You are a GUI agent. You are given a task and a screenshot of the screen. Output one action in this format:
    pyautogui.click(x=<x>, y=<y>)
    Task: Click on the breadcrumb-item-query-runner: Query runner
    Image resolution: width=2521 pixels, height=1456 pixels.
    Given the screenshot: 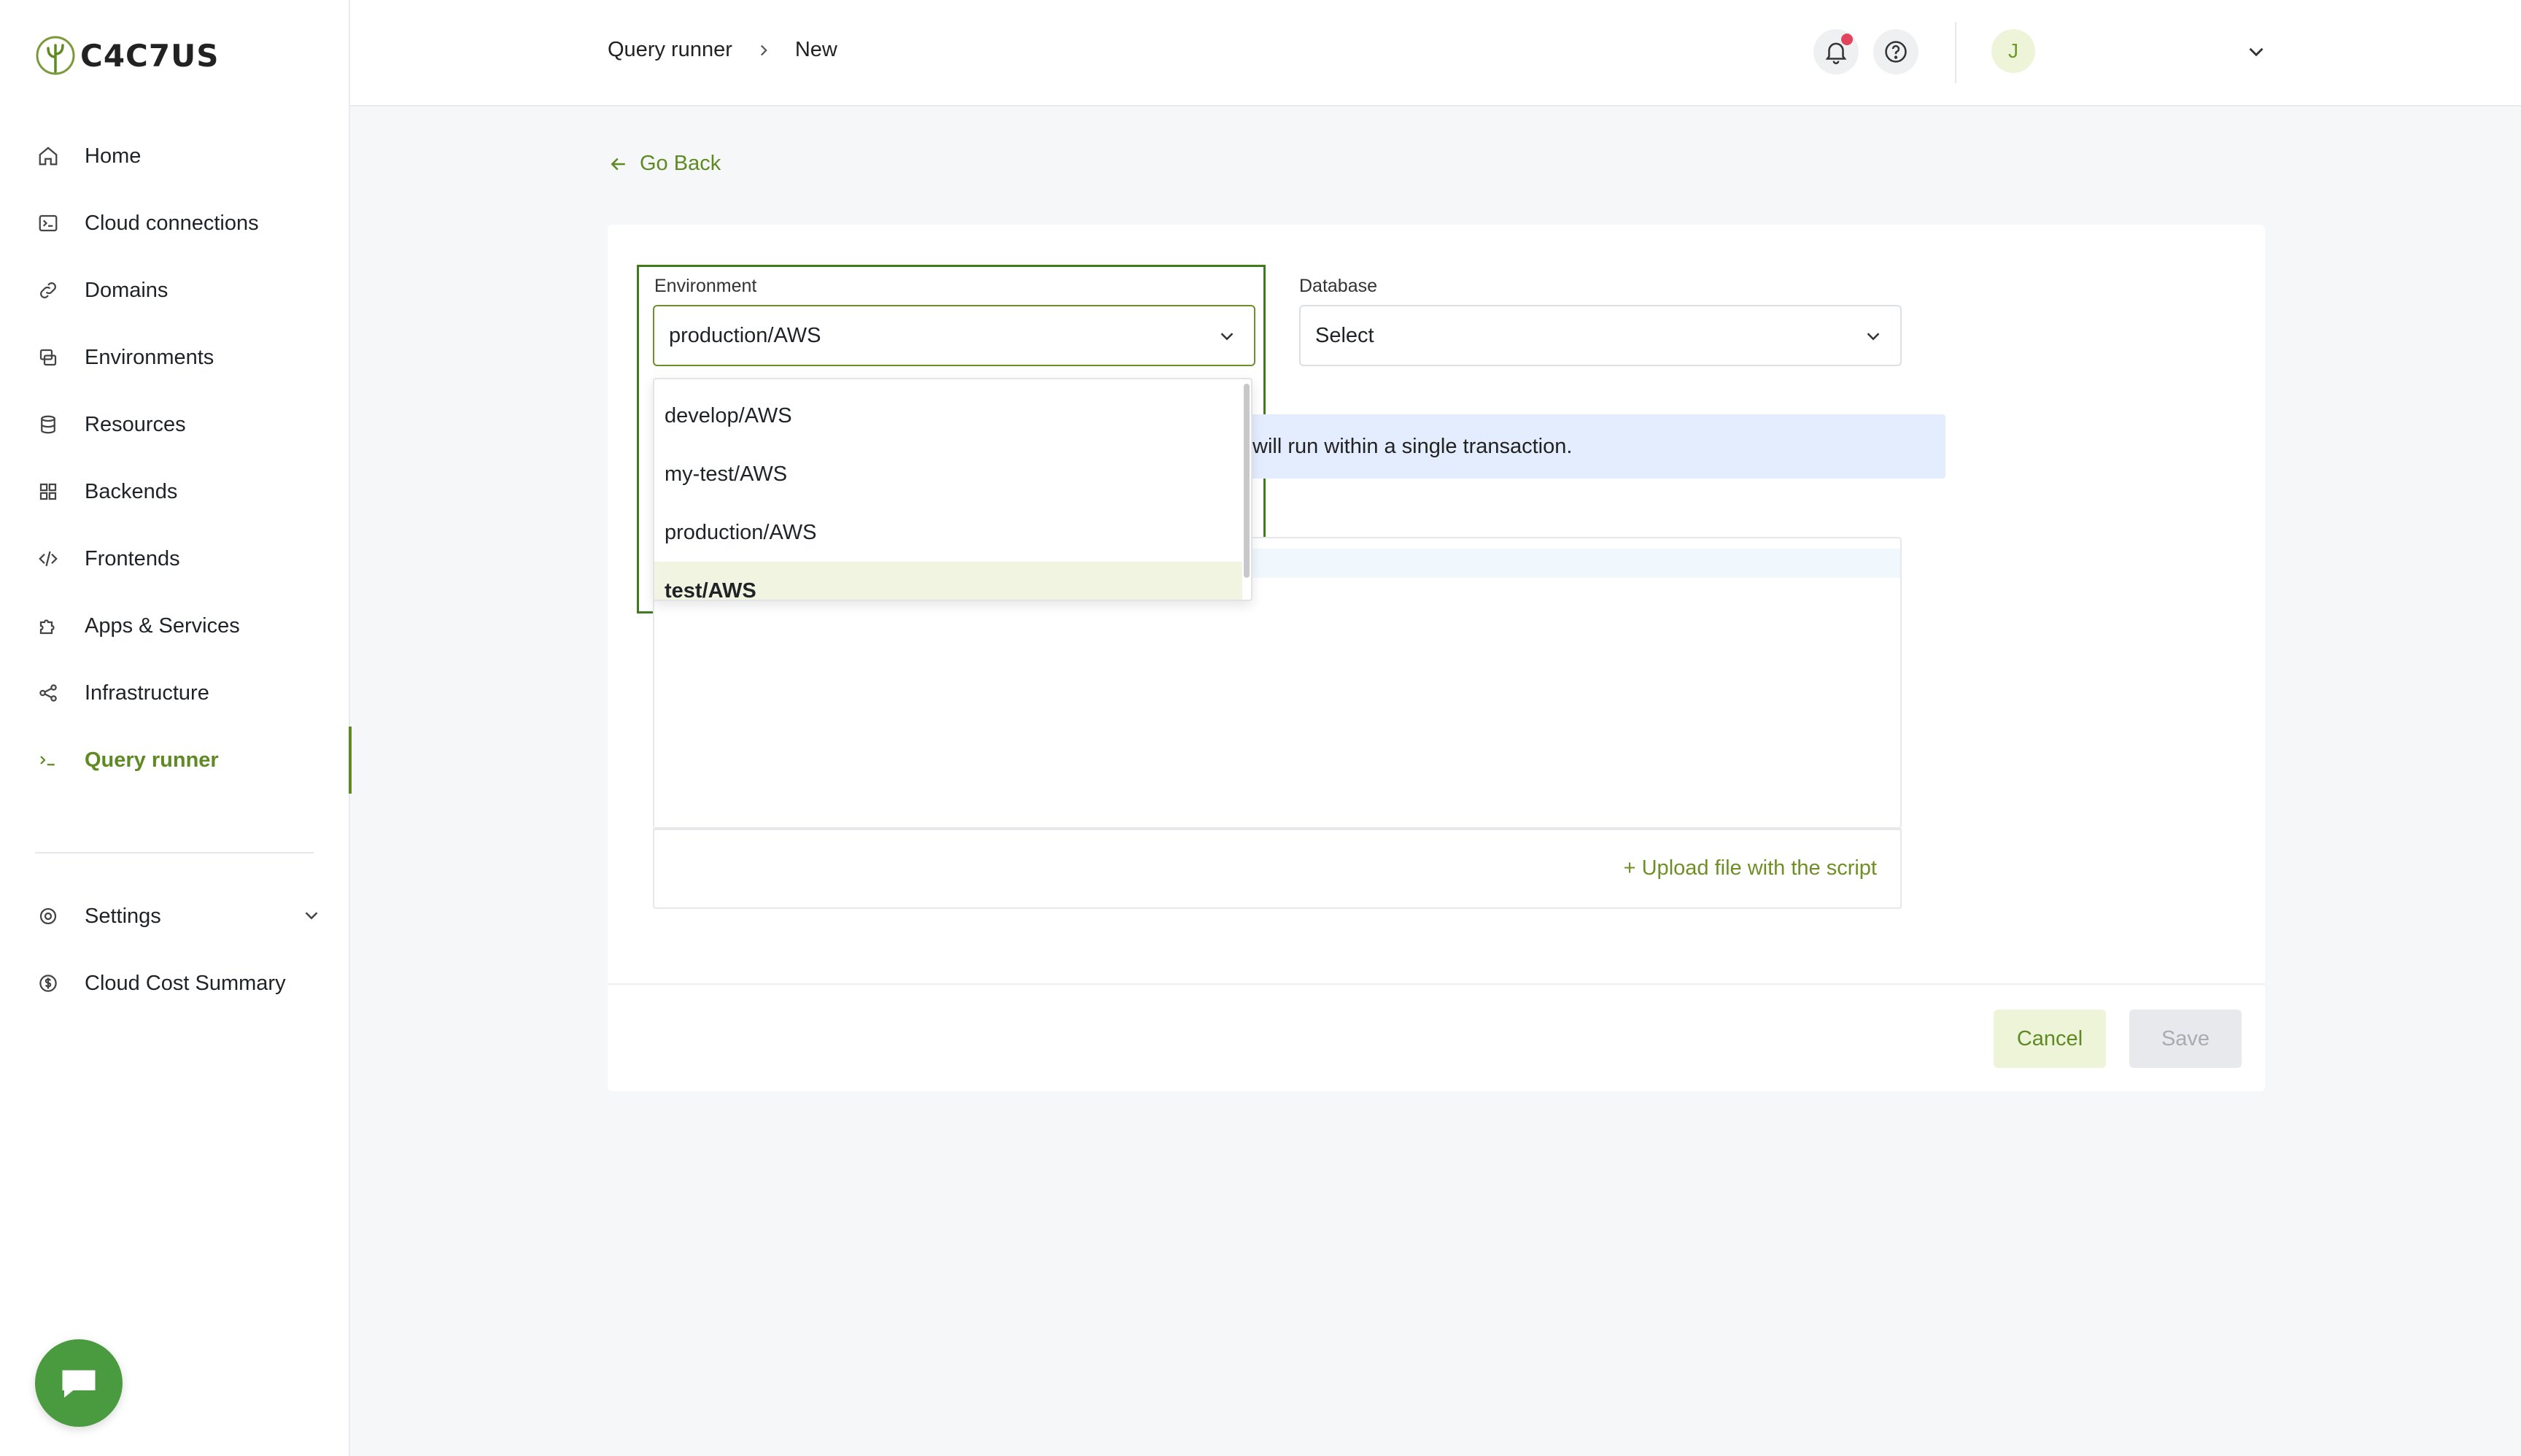 What is the action you would take?
    pyautogui.click(x=670, y=50)
    